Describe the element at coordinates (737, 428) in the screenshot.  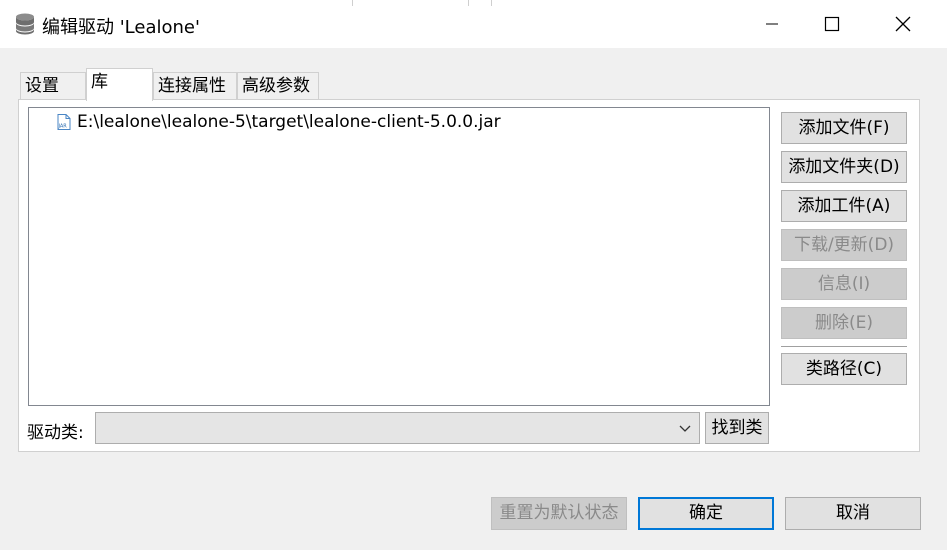
I see `find-class-button: 找到类` at that location.